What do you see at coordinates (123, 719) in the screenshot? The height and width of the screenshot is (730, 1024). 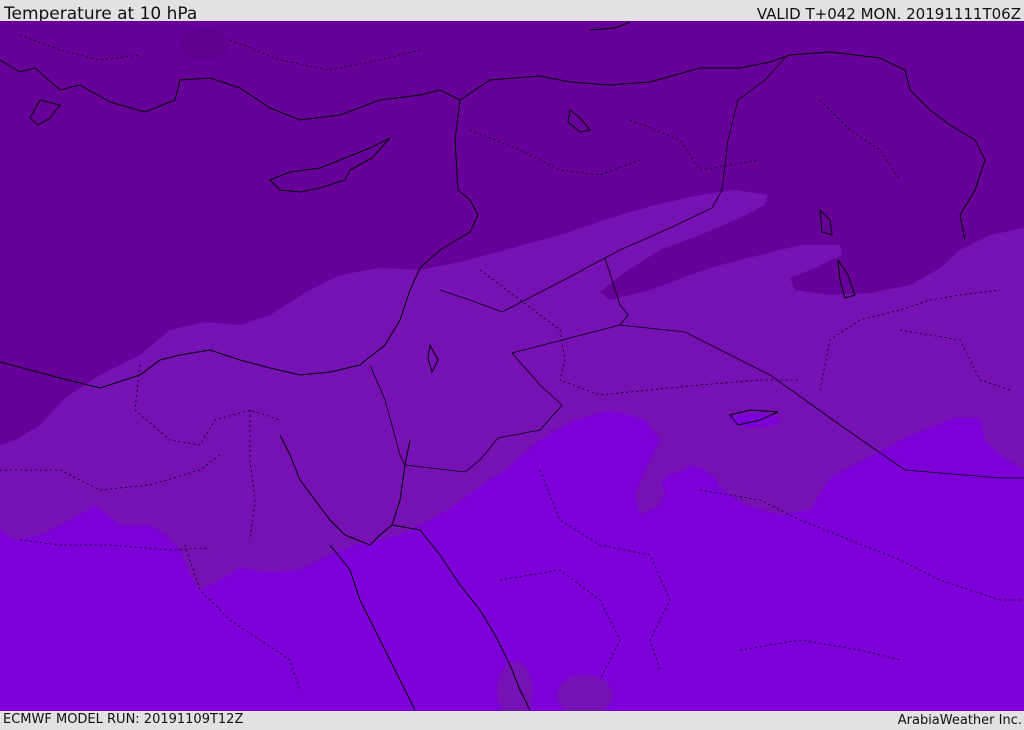 I see `model-run: ECMWF MODEL RUN: 20191109T12Z` at bounding box center [123, 719].